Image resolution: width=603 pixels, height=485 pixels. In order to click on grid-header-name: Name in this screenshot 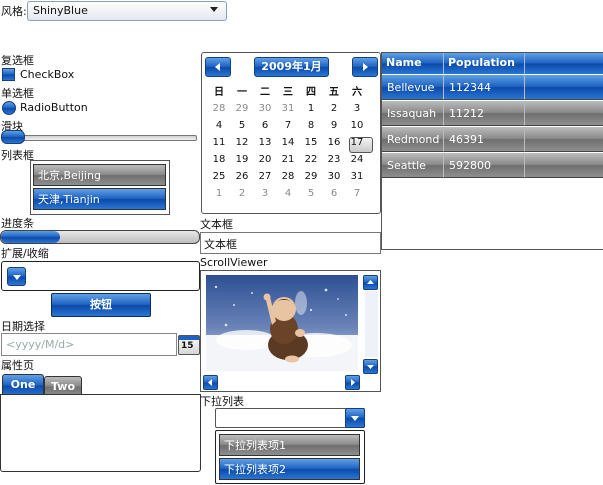, I will do `click(413, 63)`.